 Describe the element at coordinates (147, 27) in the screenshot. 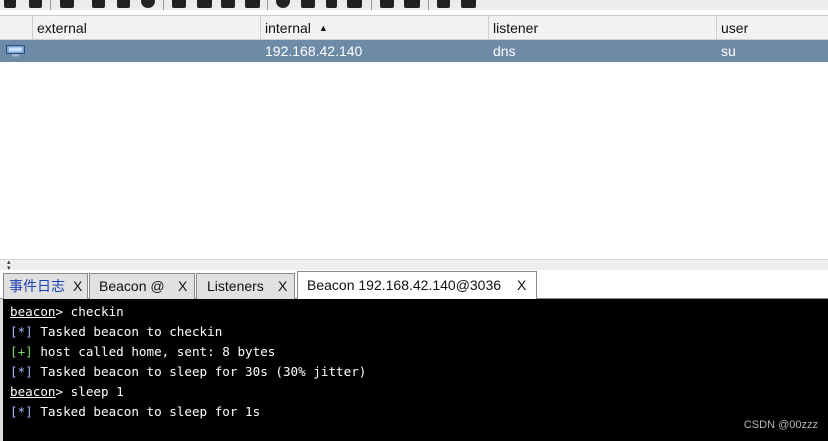

I see `column-header-external: external` at that location.